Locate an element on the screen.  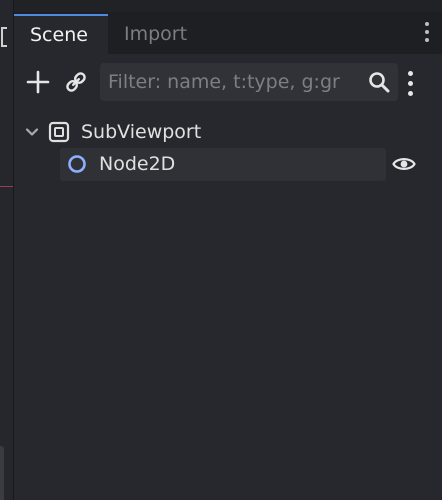
adjacent-panel-edge is located at coordinates (7, 250).